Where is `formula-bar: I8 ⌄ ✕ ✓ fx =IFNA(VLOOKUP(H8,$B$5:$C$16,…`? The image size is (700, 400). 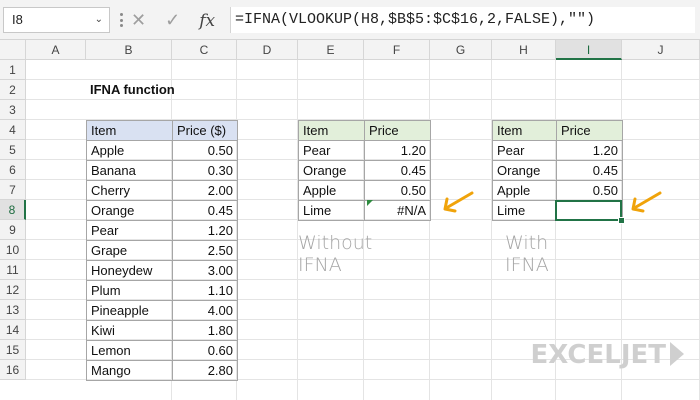 formula-bar: I8 ⌄ ✕ ✓ fx =IFNA(VLOOKUP(H8,$B$5:$C$16,… is located at coordinates (350, 20).